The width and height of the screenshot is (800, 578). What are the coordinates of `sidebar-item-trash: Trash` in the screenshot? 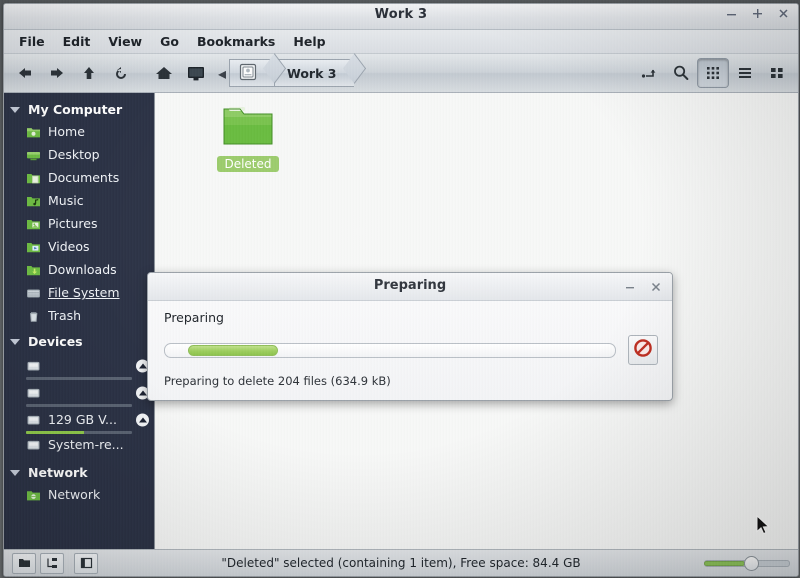 It's located at (79, 315).